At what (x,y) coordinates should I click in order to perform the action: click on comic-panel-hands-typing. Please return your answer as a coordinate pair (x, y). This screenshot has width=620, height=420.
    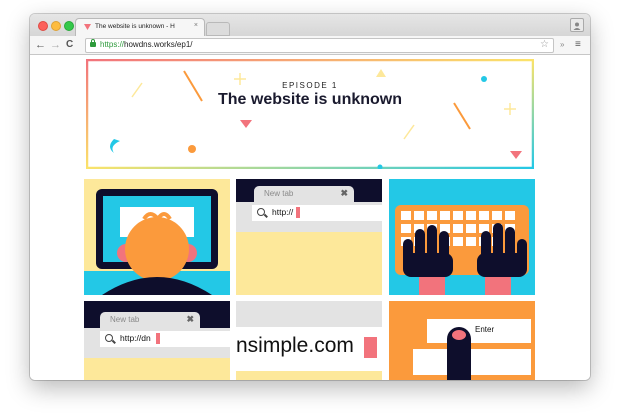
    Looking at the image, I should click on (462, 237).